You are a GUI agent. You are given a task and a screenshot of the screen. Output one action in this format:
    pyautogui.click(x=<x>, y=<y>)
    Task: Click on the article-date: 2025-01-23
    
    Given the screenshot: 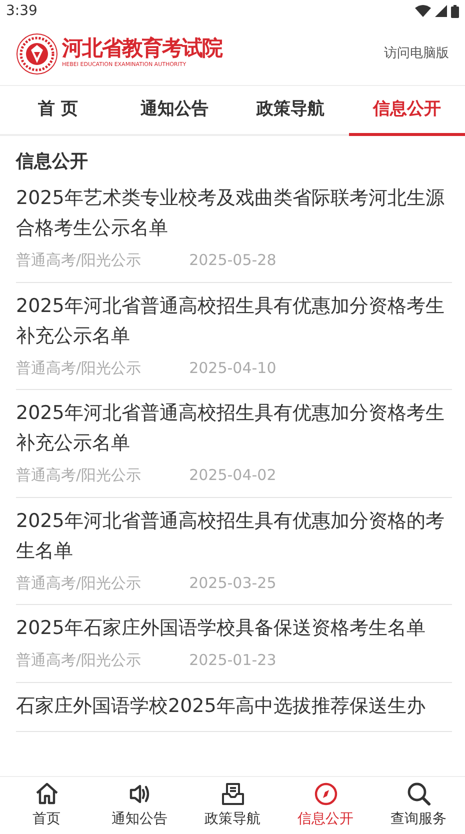 What is the action you would take?
    pyautogui.click(x=232, y=660)
    